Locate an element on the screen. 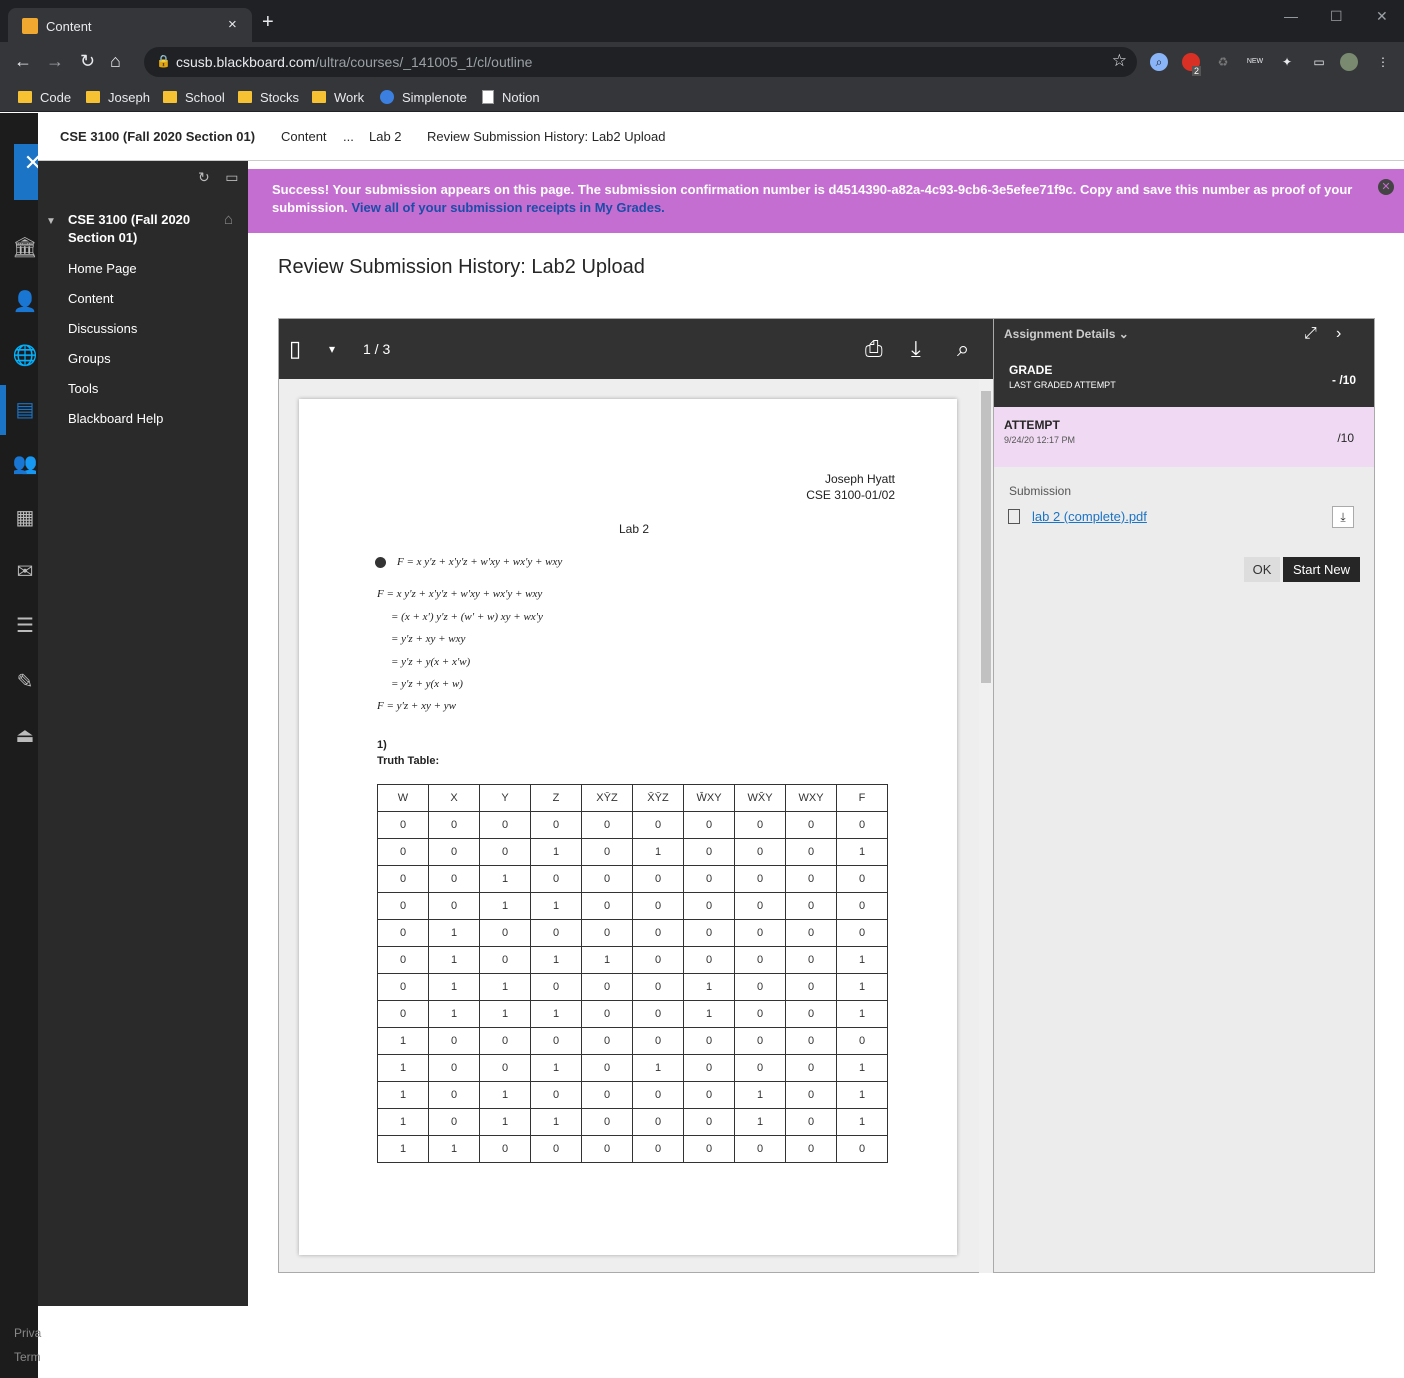 Image resolution: width=1404 pixels, height=1378 pixels. bookmark-stocks: Stocks is located at coordinates (268, 97).